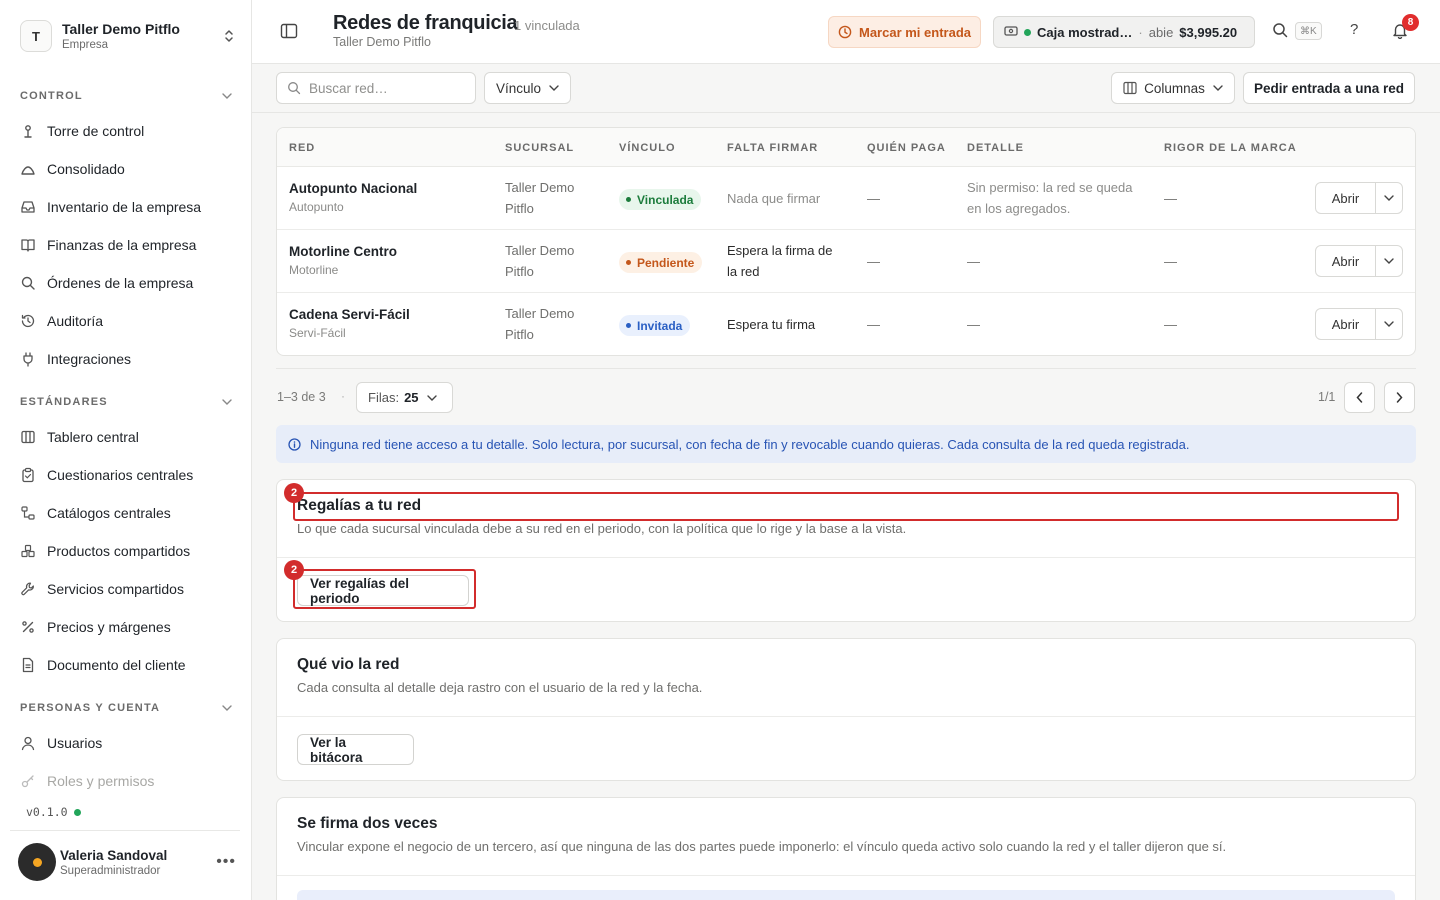 The height and width of the screenshot is (900, 1440). Describe the element at coordinates (226, 862) in the screenshot. I see `more-options-icon: •••` at that location.